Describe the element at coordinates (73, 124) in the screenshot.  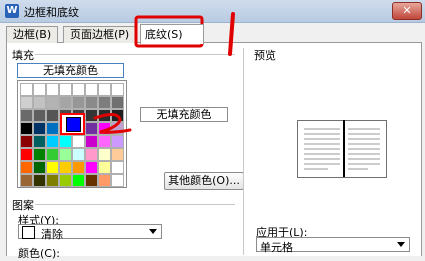
I see `selected-color-swatch` at that location.